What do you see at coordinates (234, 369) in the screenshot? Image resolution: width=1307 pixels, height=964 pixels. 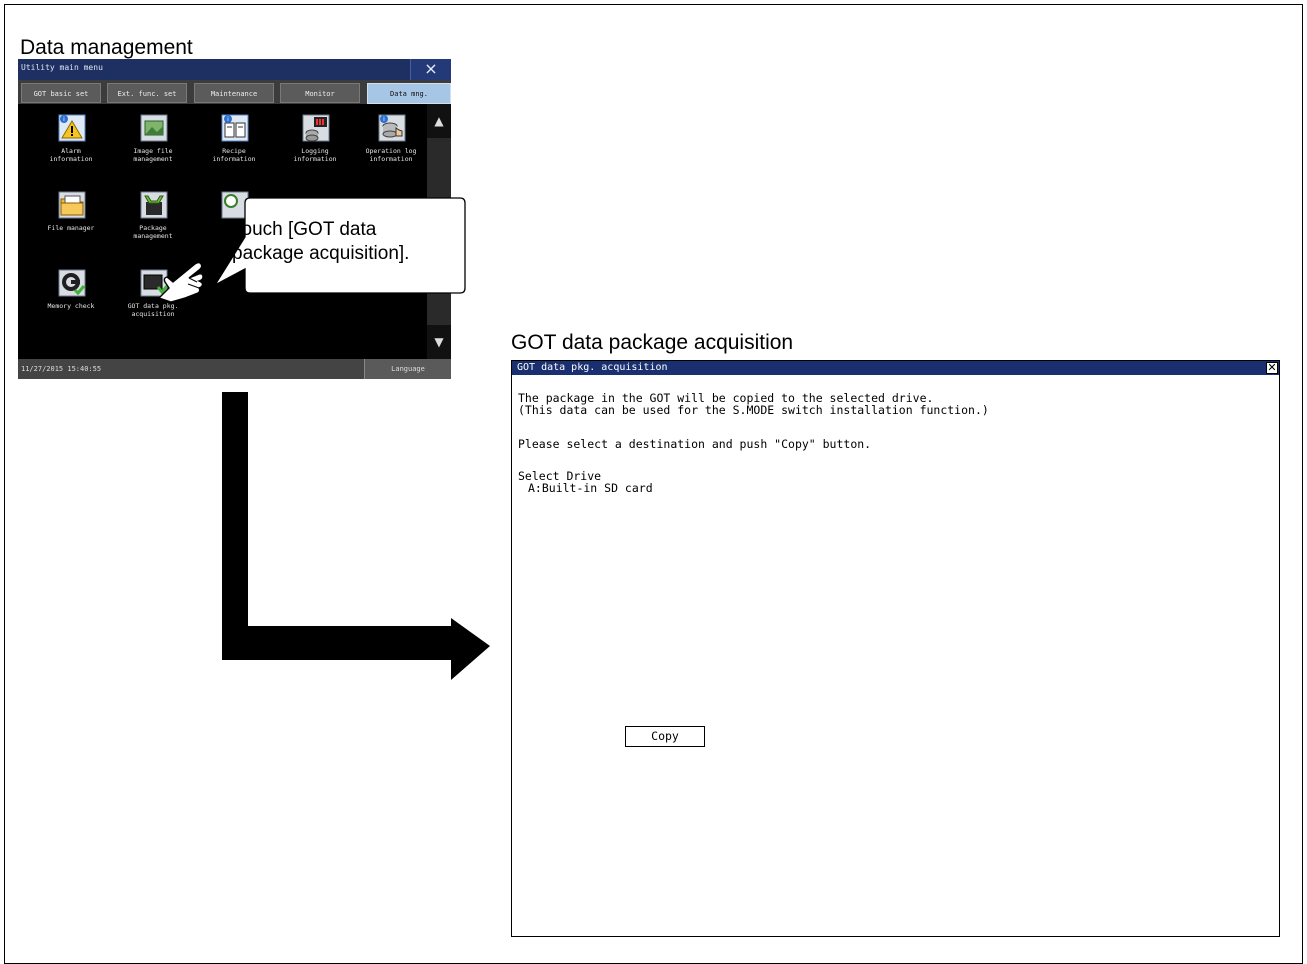 I see `utility-status-bar: 11/27/2015 15:40:55 Language` at bounding box center [234, 369].